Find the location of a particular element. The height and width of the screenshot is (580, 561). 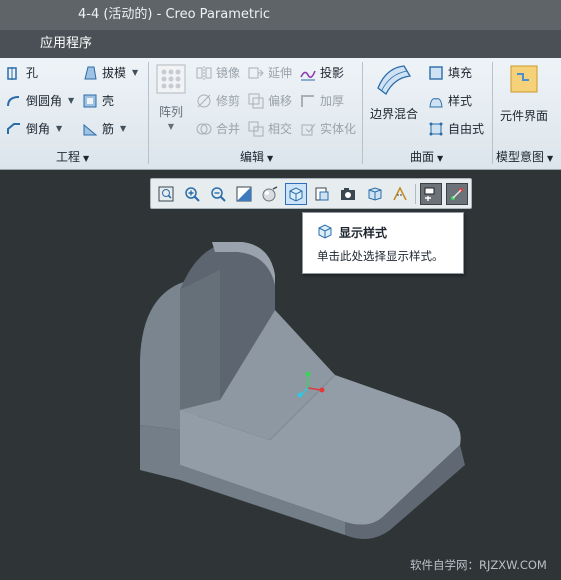

merge-button: 合并 is located at coordinates (218, 128).